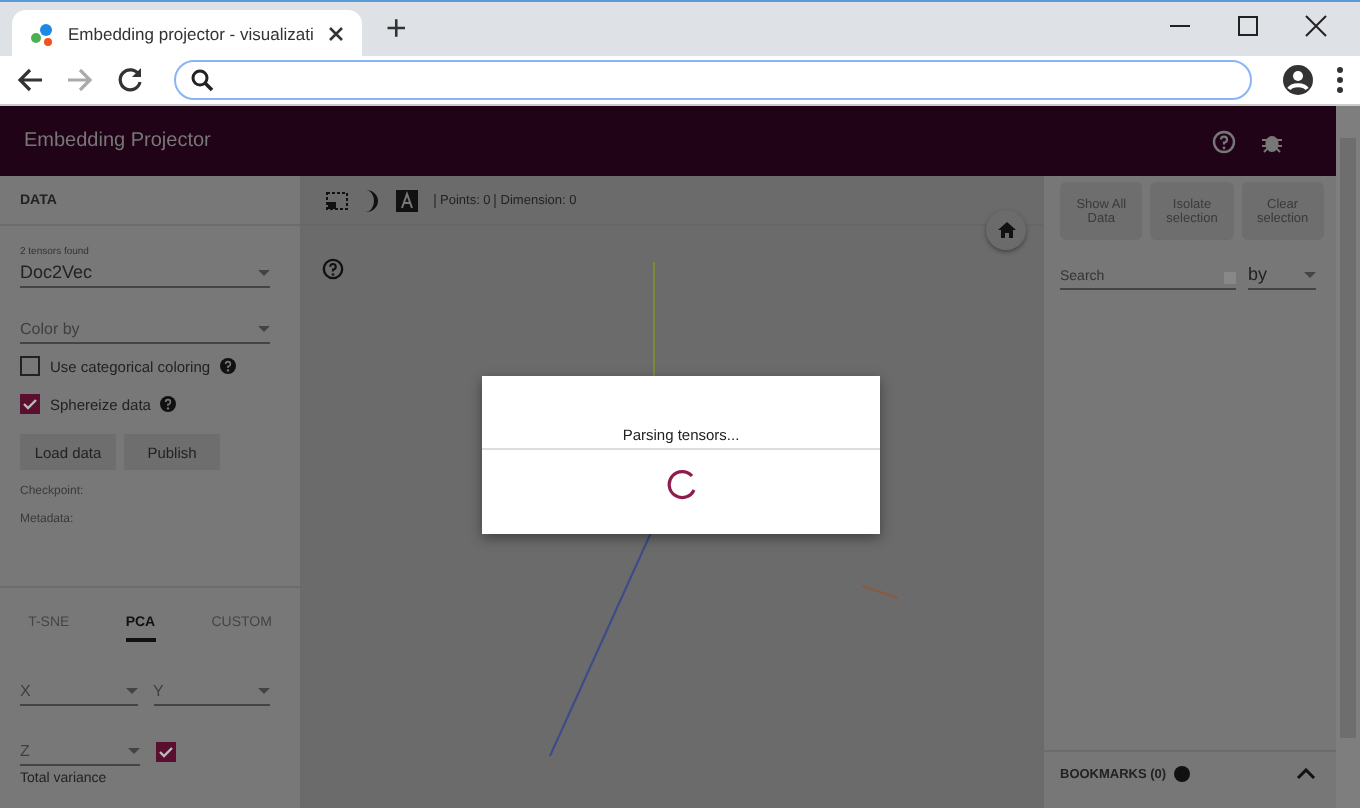 This screenshot has height=808, width=1360. What do you see at coordinates (1282, 275) in the screenshot?
I see `by-dropdown: by` at bounding box center [1282, 275].